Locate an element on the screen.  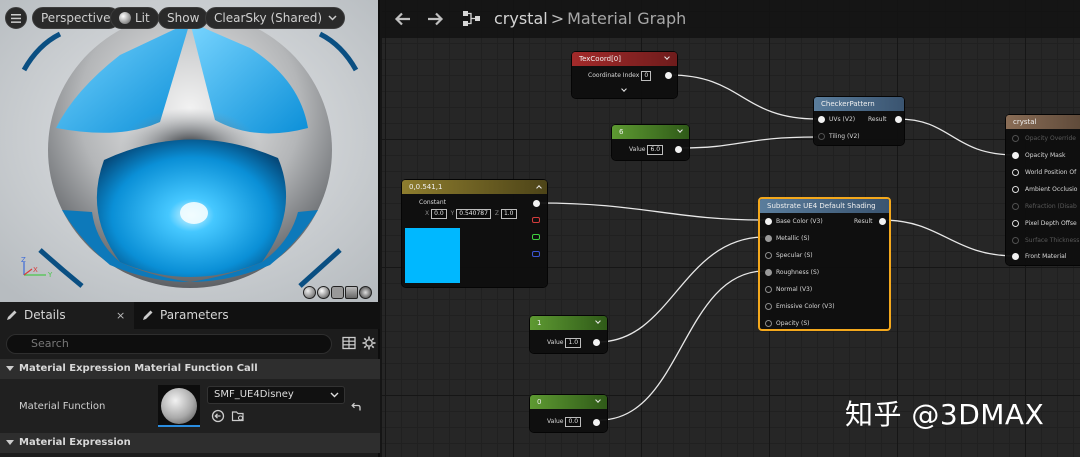
input-pin-opacity is located at coordinates (768, 323).